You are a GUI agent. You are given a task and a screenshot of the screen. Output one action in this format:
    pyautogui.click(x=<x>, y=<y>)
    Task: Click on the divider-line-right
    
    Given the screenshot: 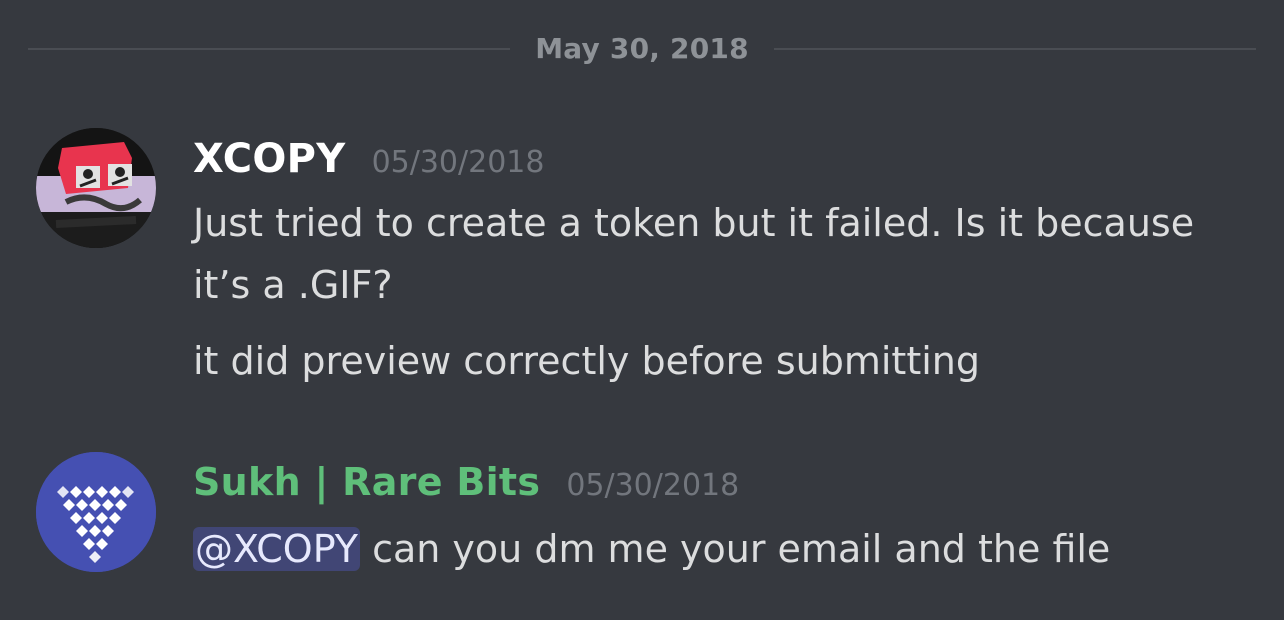 What is the action you would take?
    pyautogui.click(x=1015, y=49)
    